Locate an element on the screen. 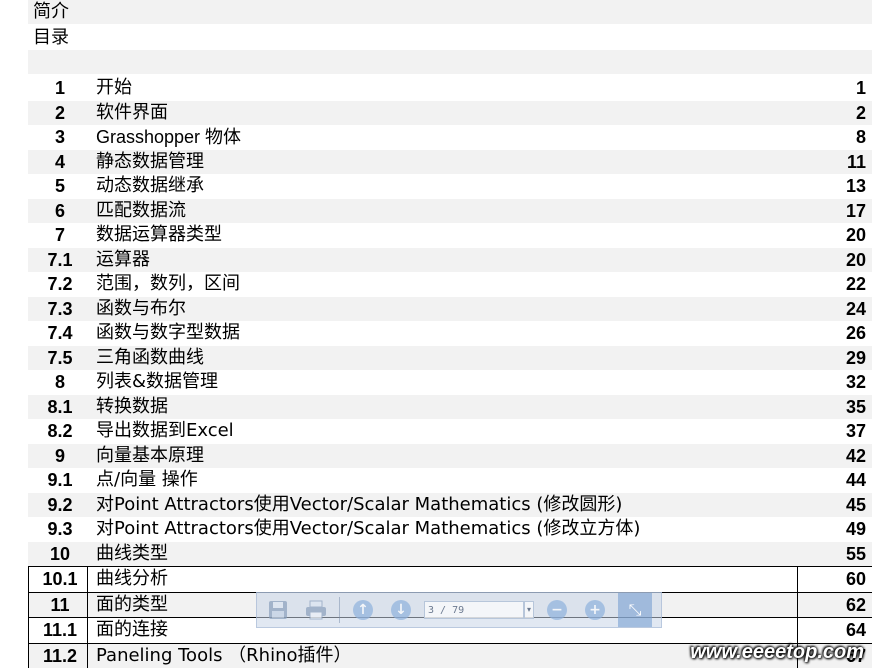 The height and width of the screenshot is (670, 872). toc-row: 4 静态数据管理 11 is located at coordinates (450, 161).